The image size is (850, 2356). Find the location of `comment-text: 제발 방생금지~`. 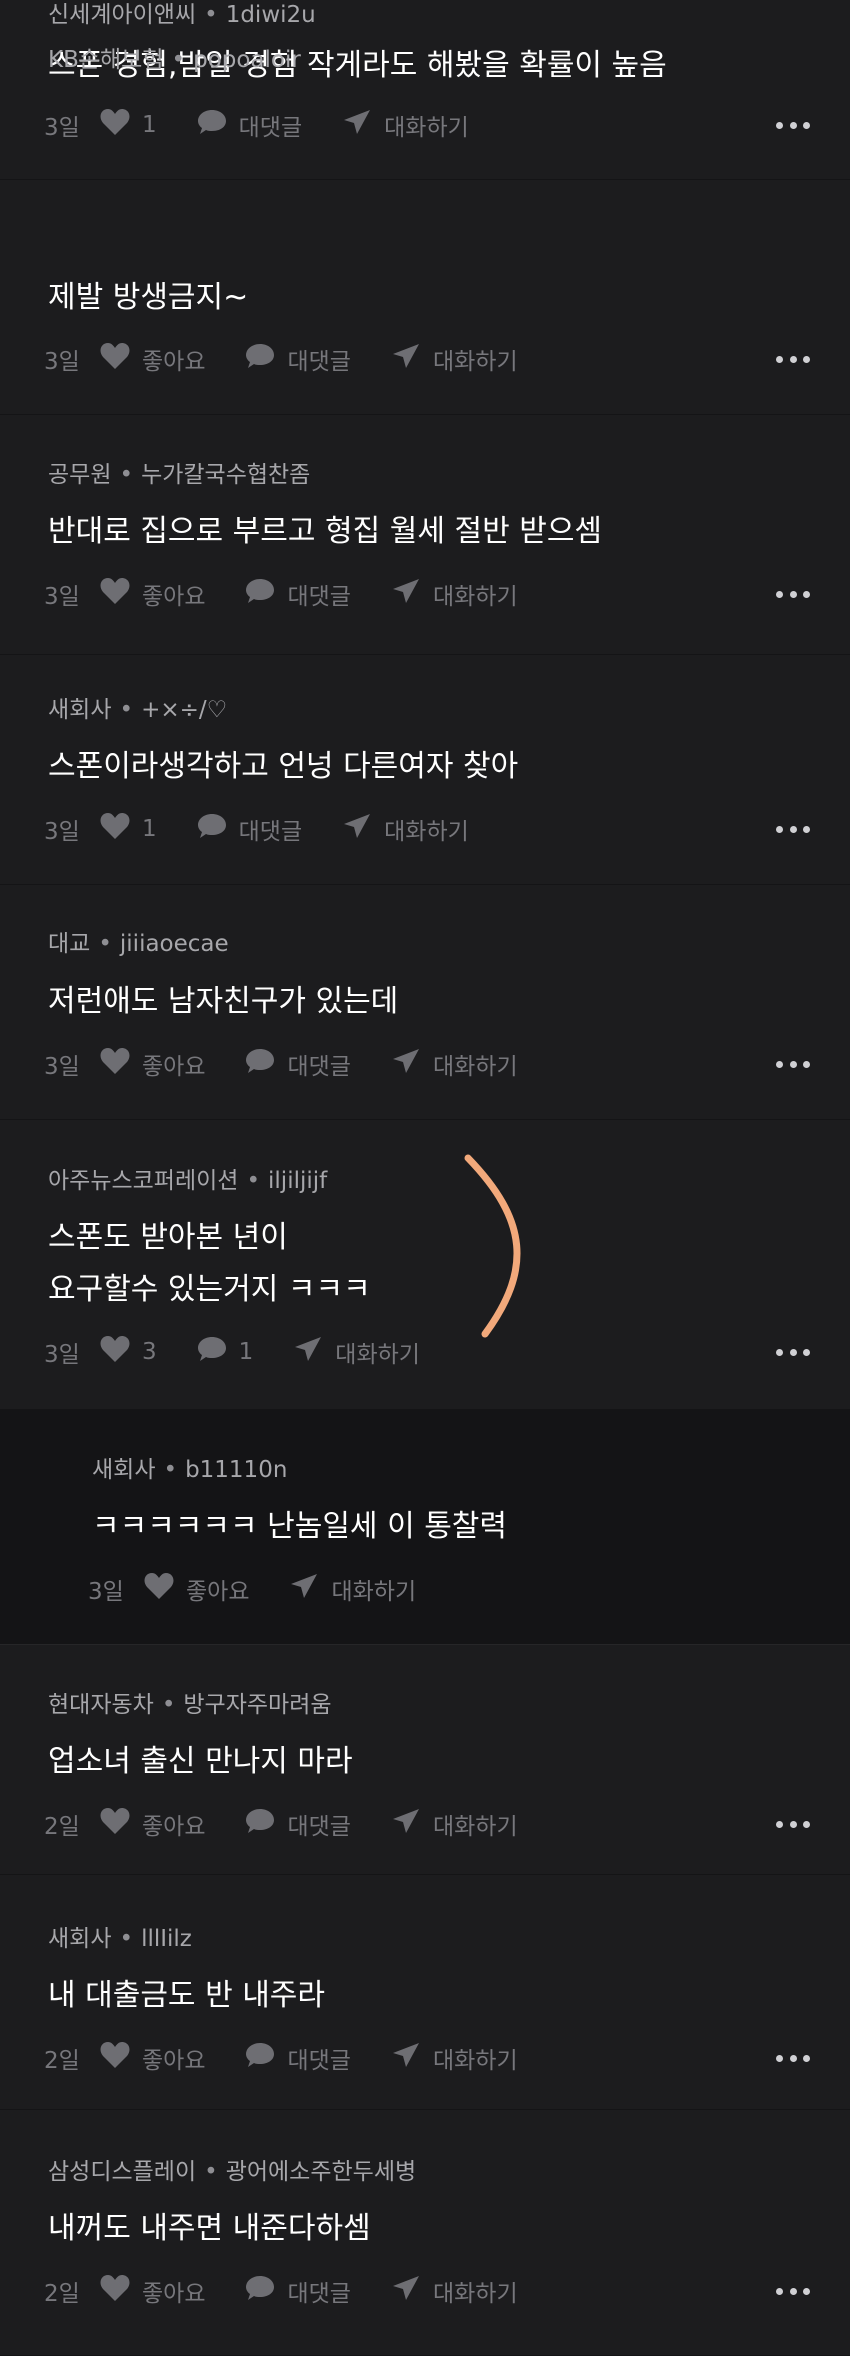

comment-text: 제발 방생금지~ is located at coordinates (148, 298).